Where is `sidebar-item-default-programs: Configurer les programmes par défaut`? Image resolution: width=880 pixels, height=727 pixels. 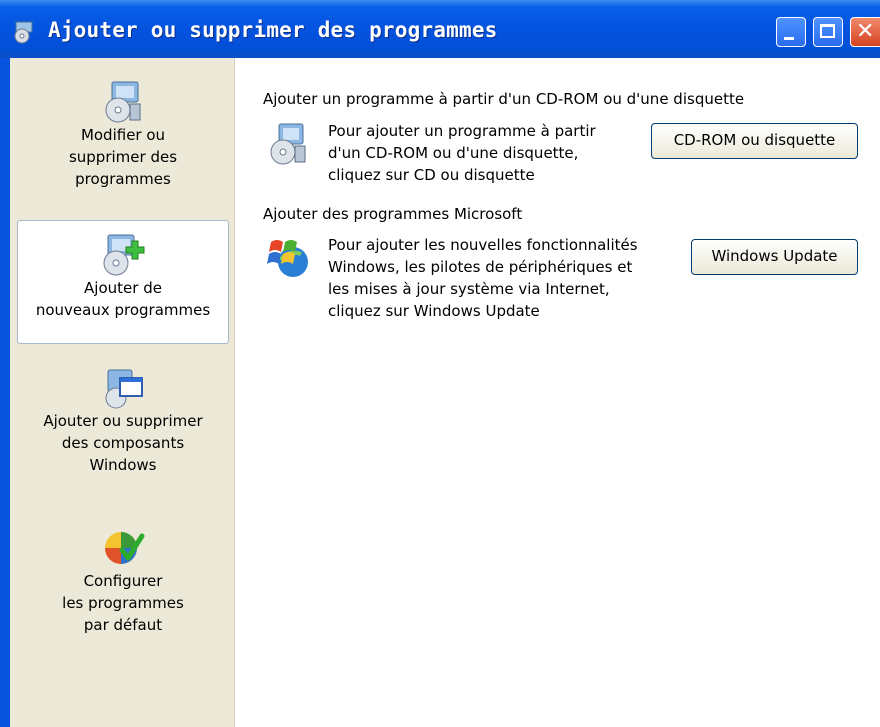 sidebar-item-default-programs: Configurer les programmes par défaut is located at coordinates (123, 584).